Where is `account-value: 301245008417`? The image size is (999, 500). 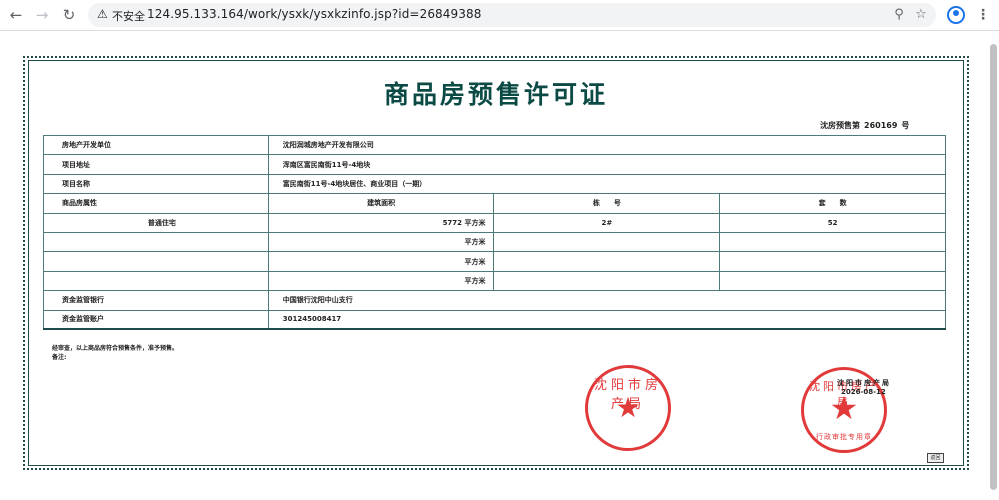 account-value: 301245008417 is located at coordinates (607, 320).